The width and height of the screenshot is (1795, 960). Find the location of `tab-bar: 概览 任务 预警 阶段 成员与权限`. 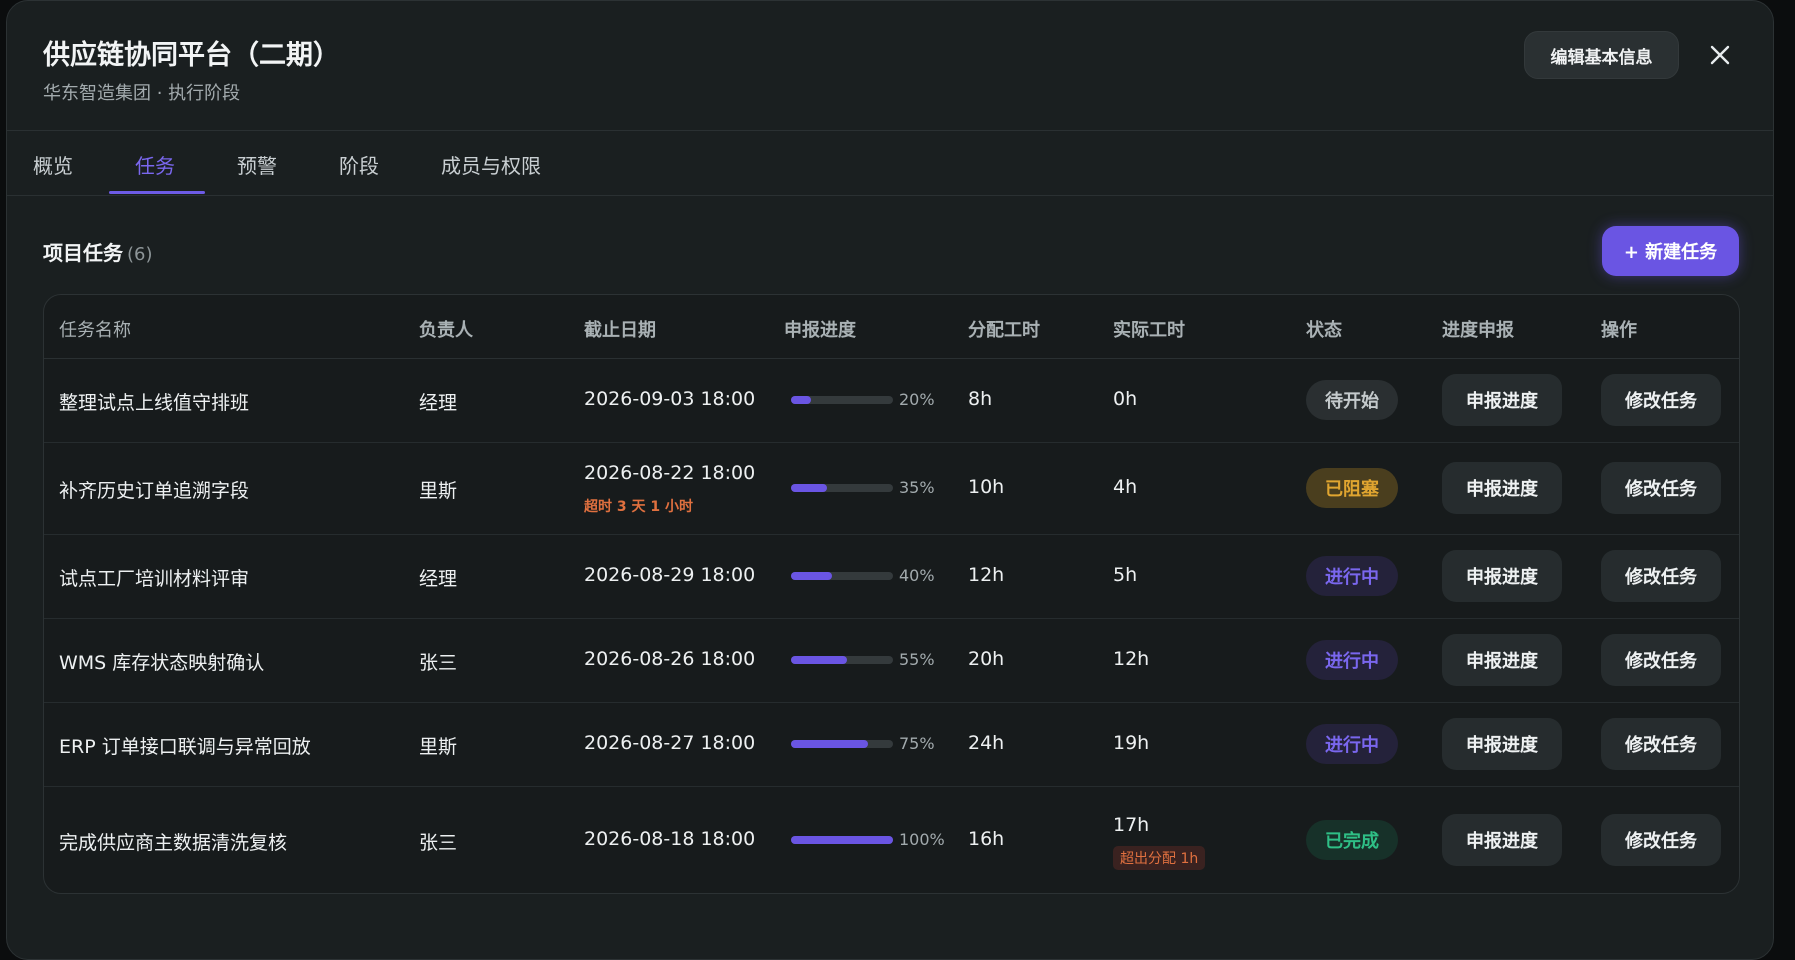

tab-bar: 概览 任务 预警 阶段 成员与权限 is located at coordinates (890, 163).